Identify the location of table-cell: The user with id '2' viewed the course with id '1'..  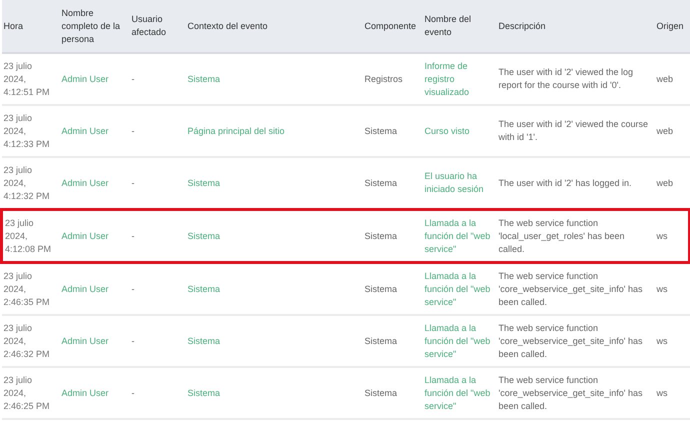
(575, 131).